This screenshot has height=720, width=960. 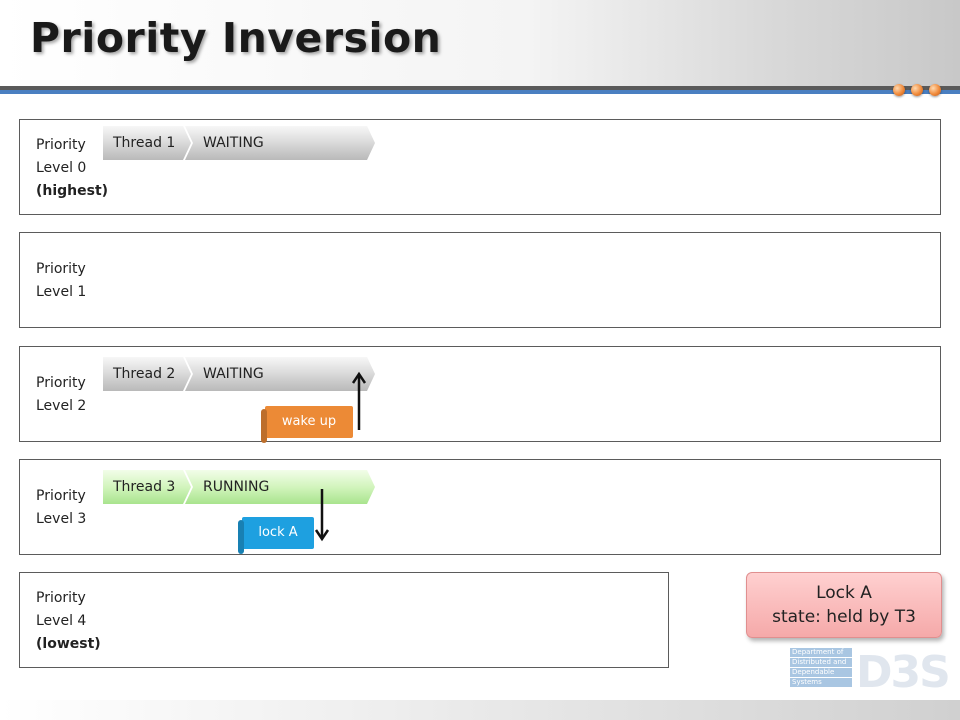 I want to click on bottom-band, so click(x=480, y=710).